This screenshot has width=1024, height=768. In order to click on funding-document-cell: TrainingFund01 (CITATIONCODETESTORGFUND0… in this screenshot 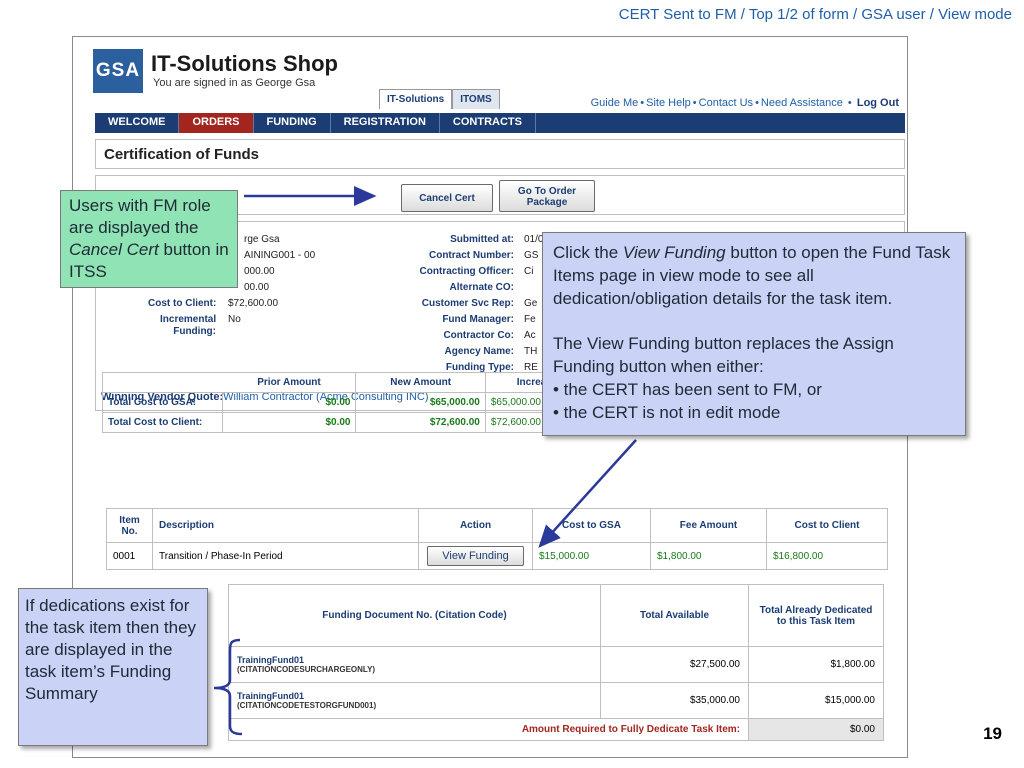, I will do `click(414, 700)`.